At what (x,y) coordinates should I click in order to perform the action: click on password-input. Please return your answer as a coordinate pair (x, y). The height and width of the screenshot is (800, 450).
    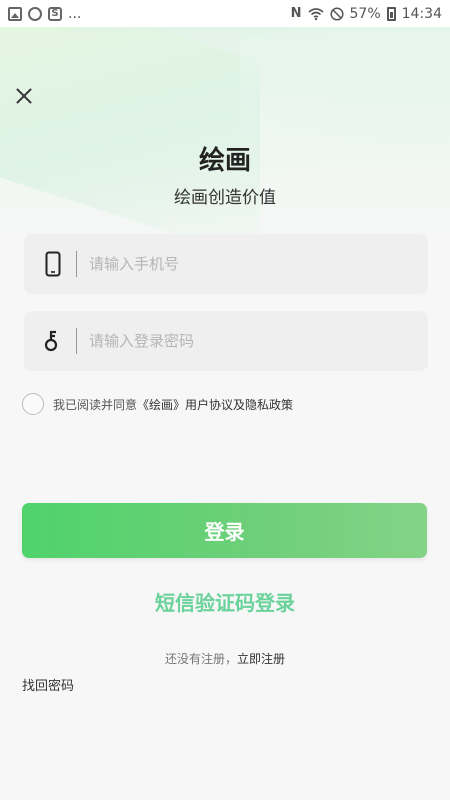
    Looking at the image, I should click on (239, 341).